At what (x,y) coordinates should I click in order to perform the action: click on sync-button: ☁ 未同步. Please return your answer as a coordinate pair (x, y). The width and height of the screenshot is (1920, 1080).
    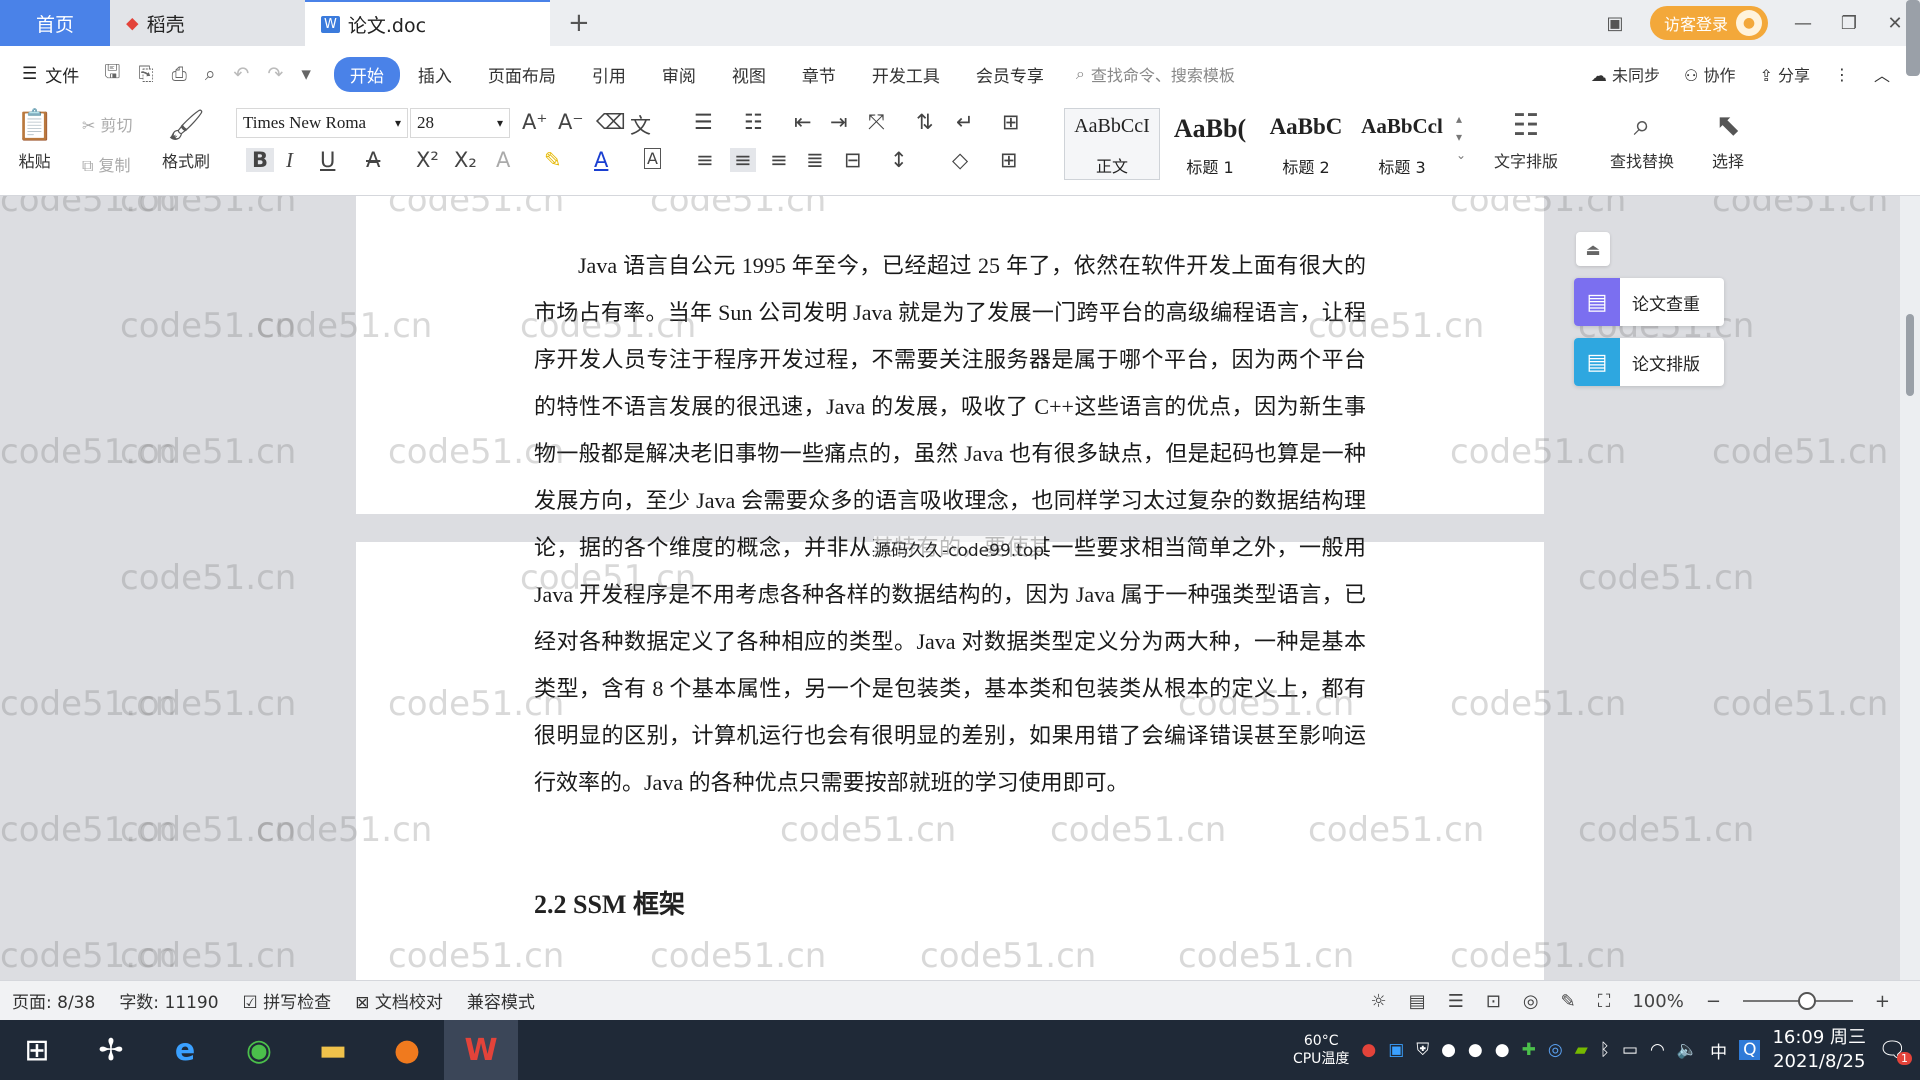
    Looking at the image, I should click on (1625, 74).